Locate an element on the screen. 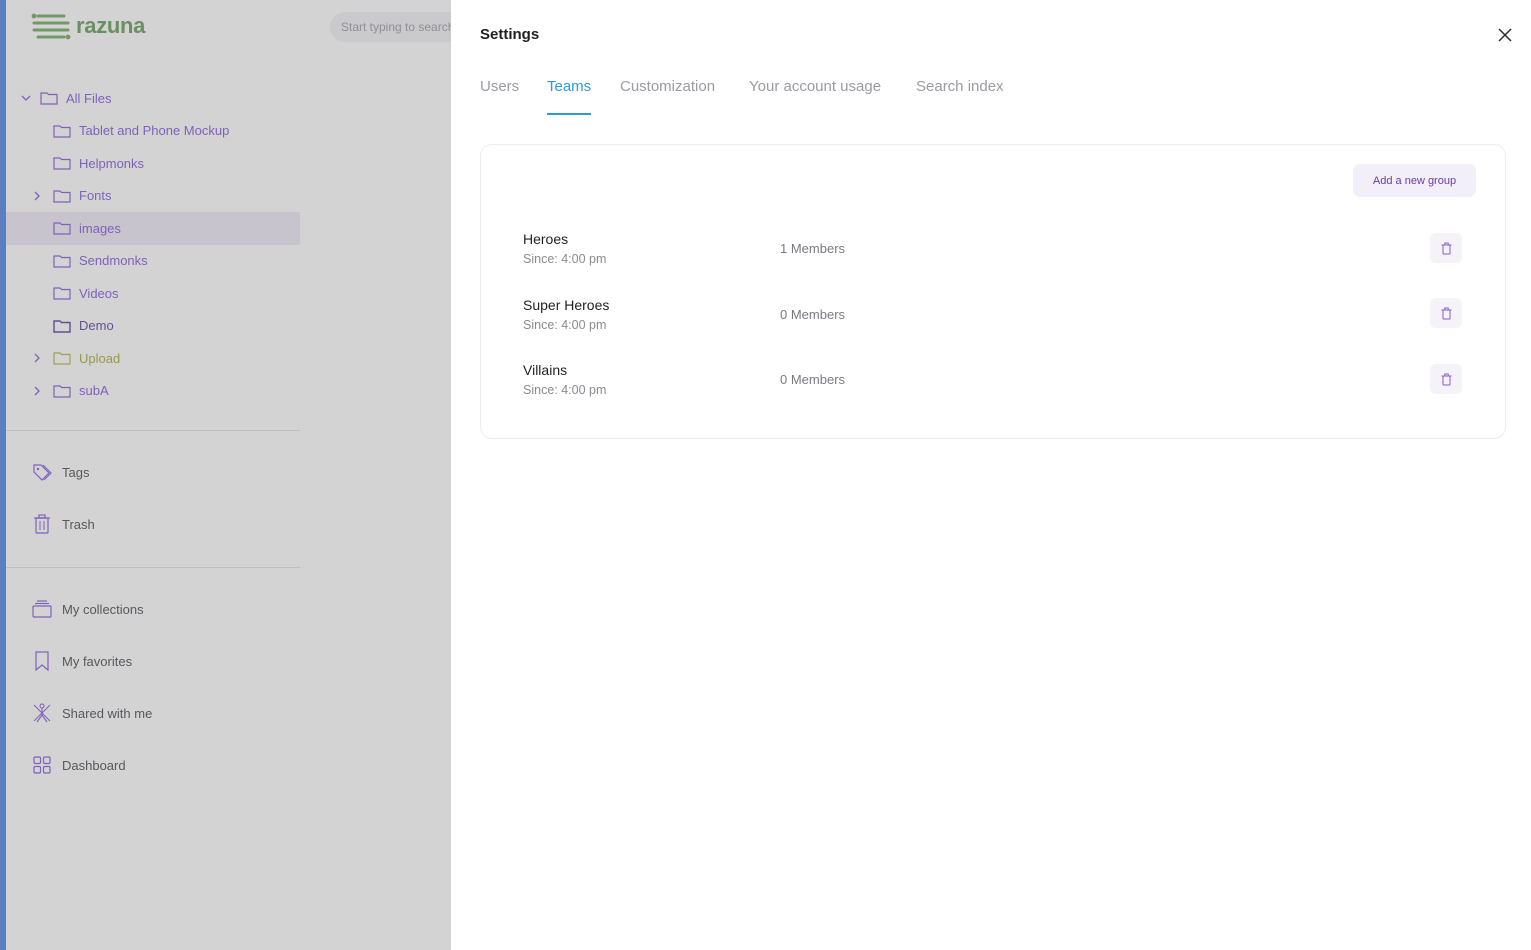 This screenshot has height=950, width=1531. close-icon is located at coordinates (1505, 35).